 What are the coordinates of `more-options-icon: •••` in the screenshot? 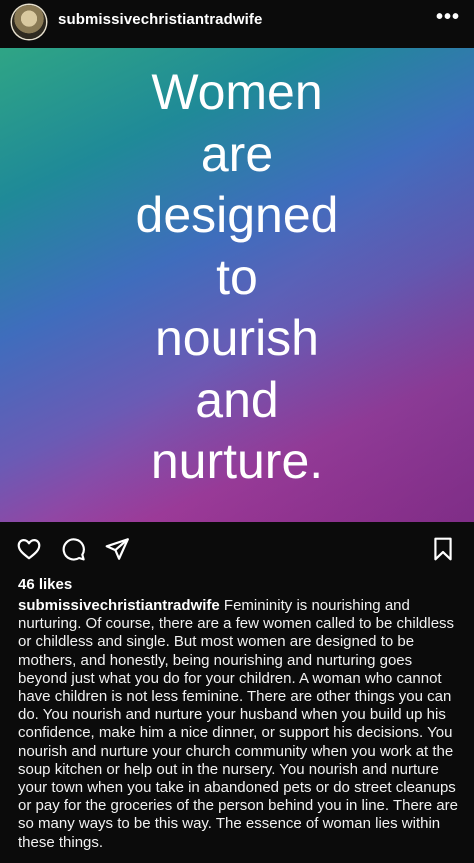 It's located at (448, 17).